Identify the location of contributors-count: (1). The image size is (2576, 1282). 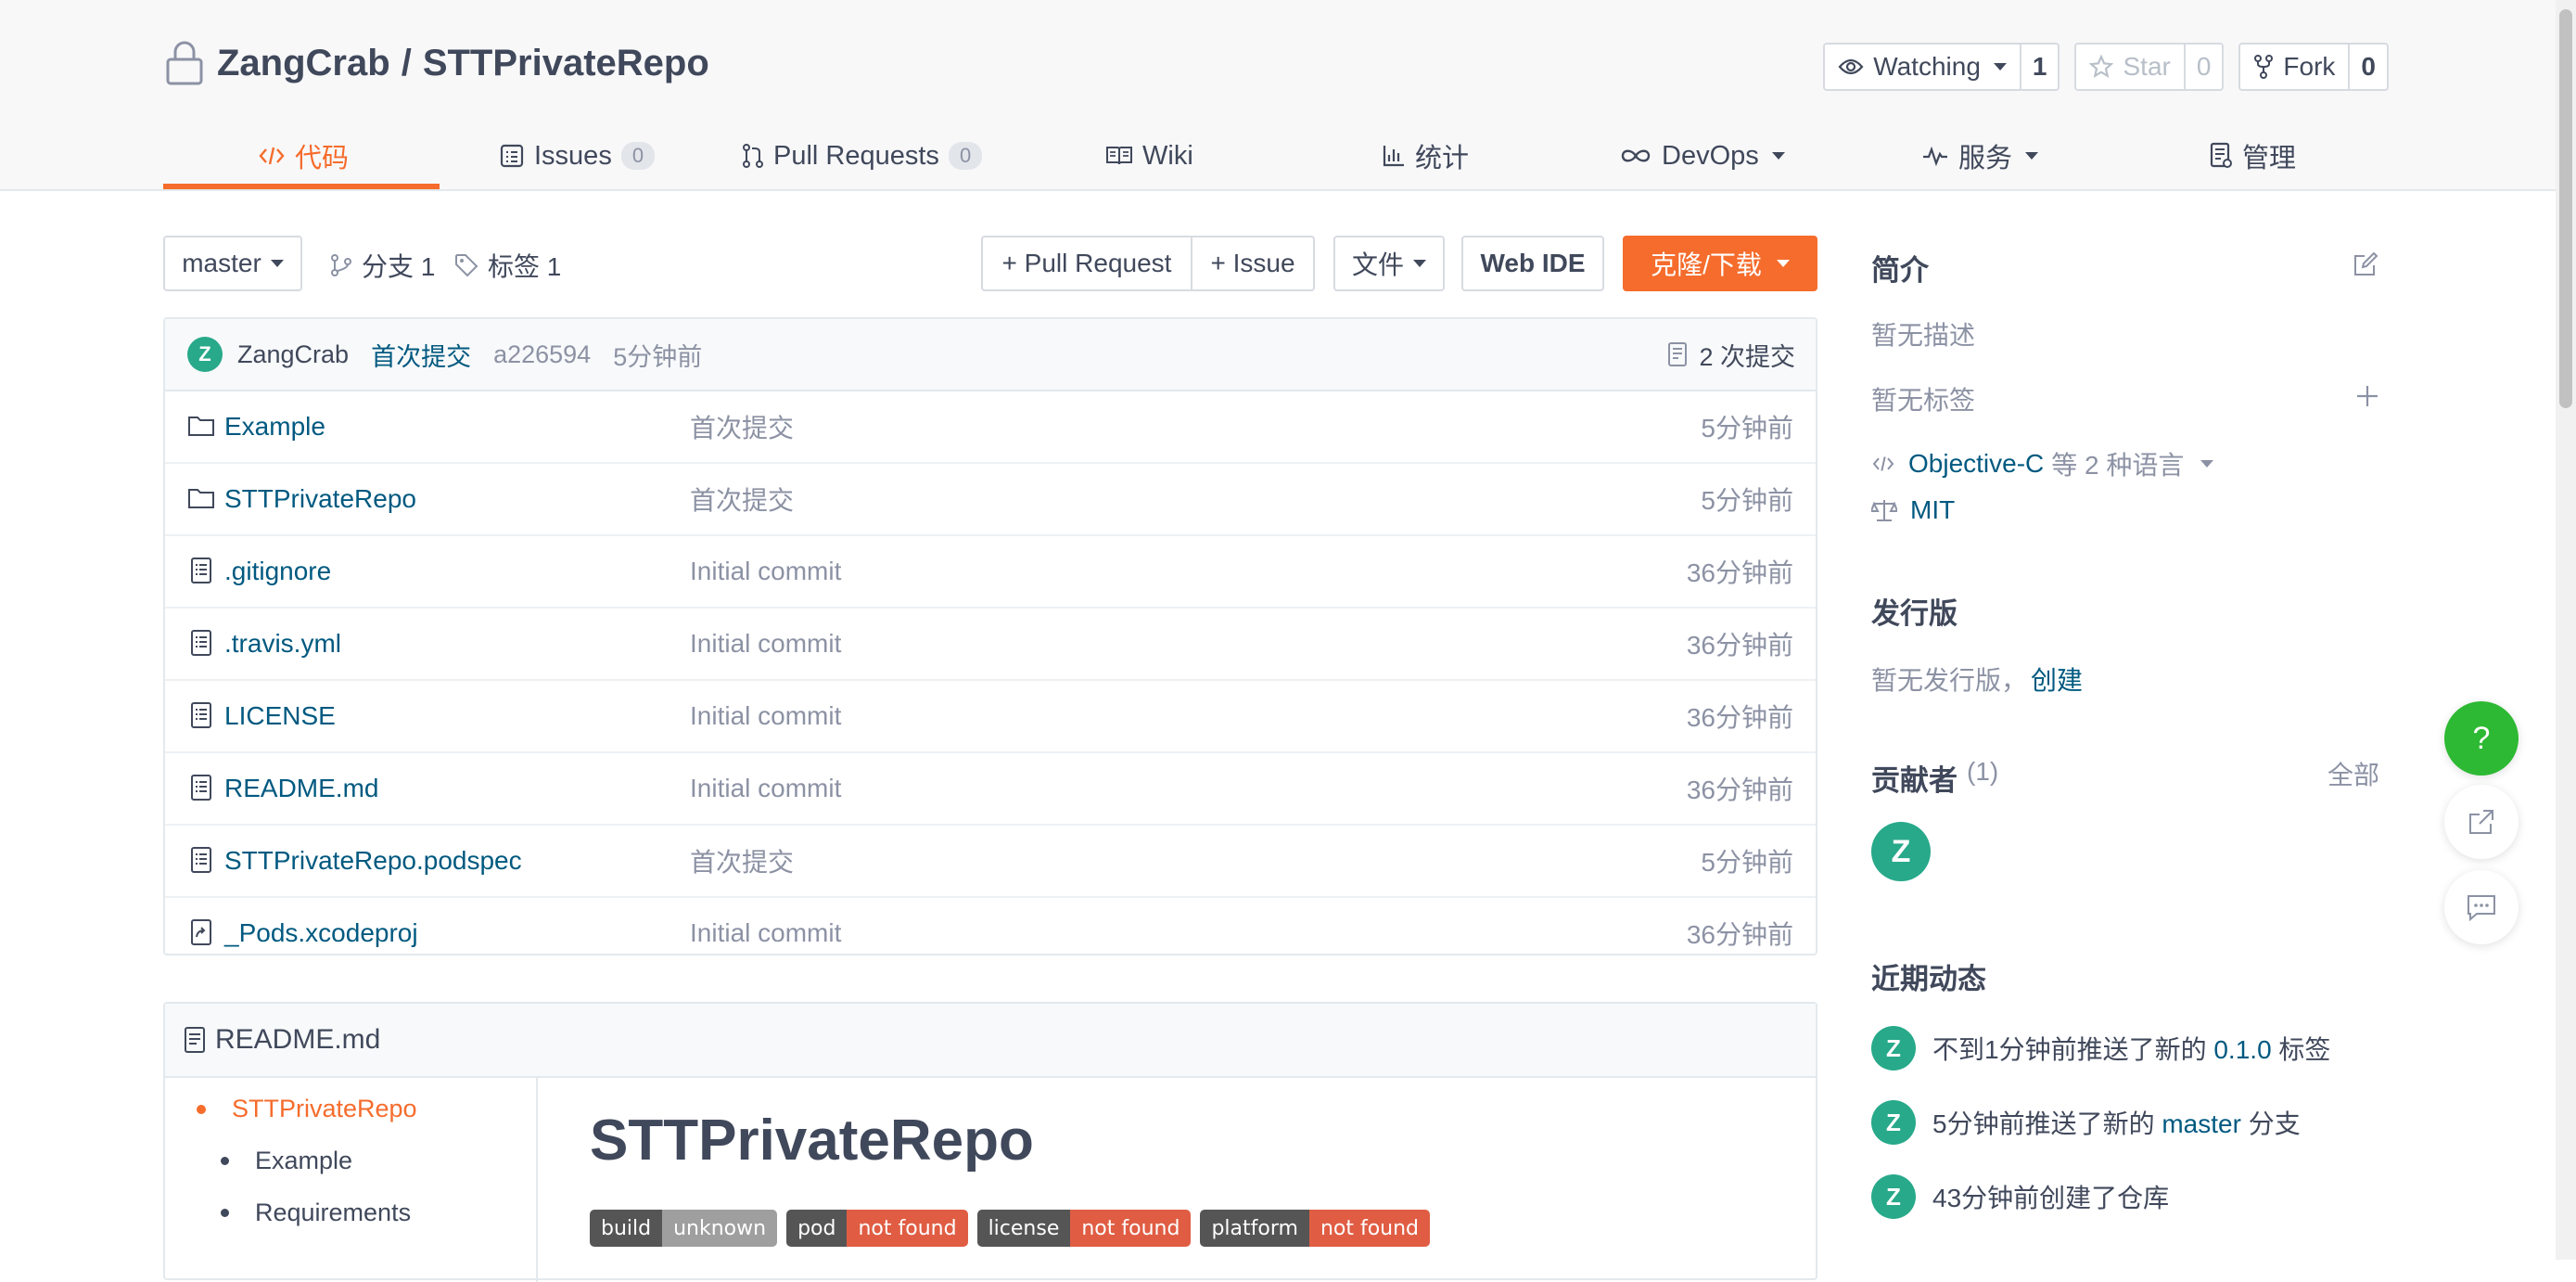
(1983, 771).